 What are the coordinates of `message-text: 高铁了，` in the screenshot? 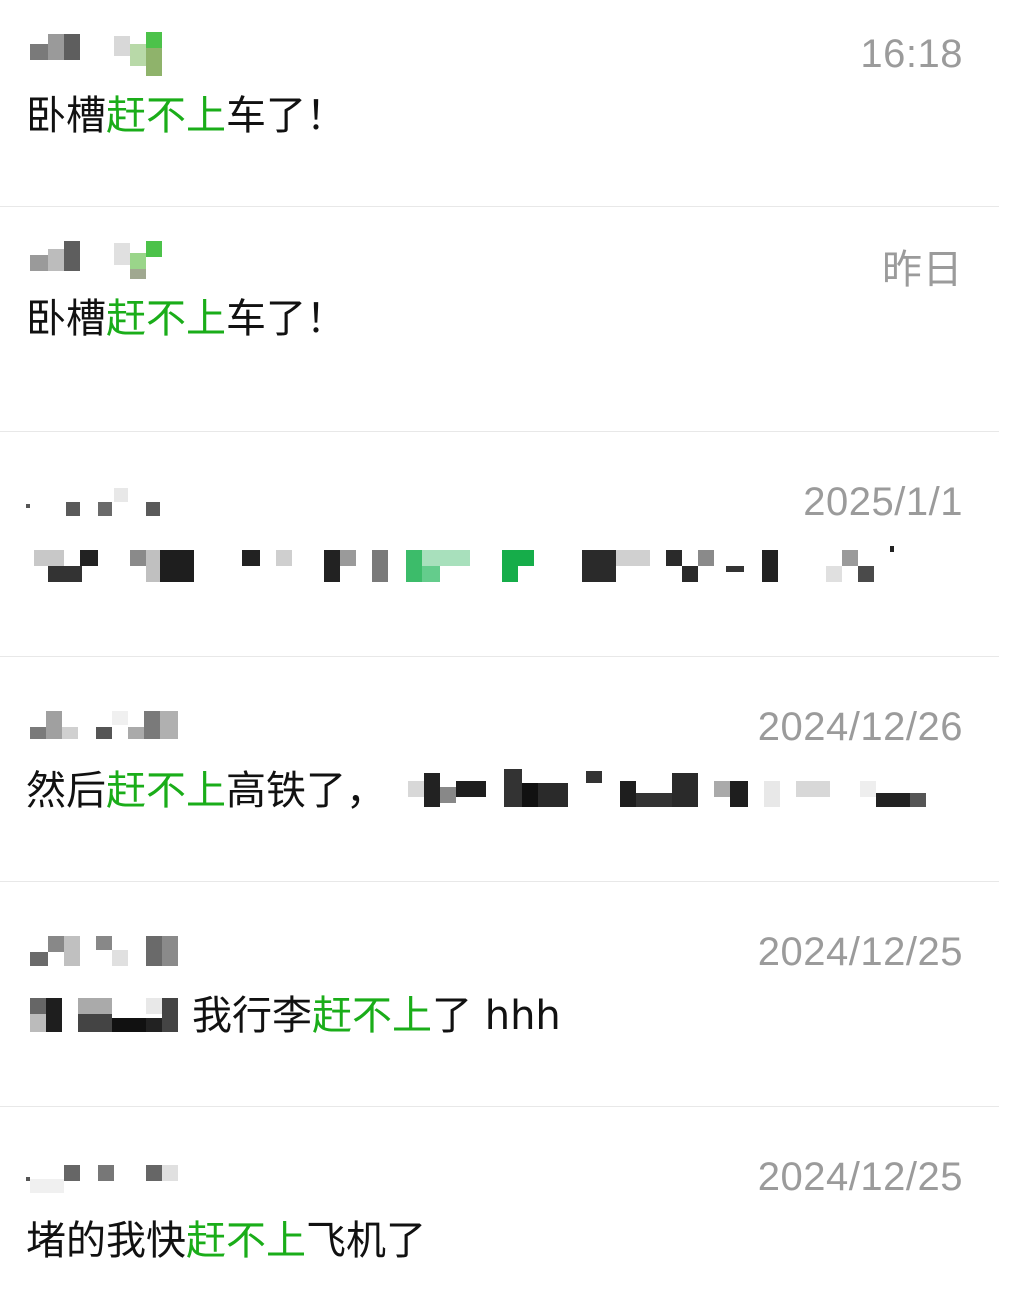 It's located at (306, 791).